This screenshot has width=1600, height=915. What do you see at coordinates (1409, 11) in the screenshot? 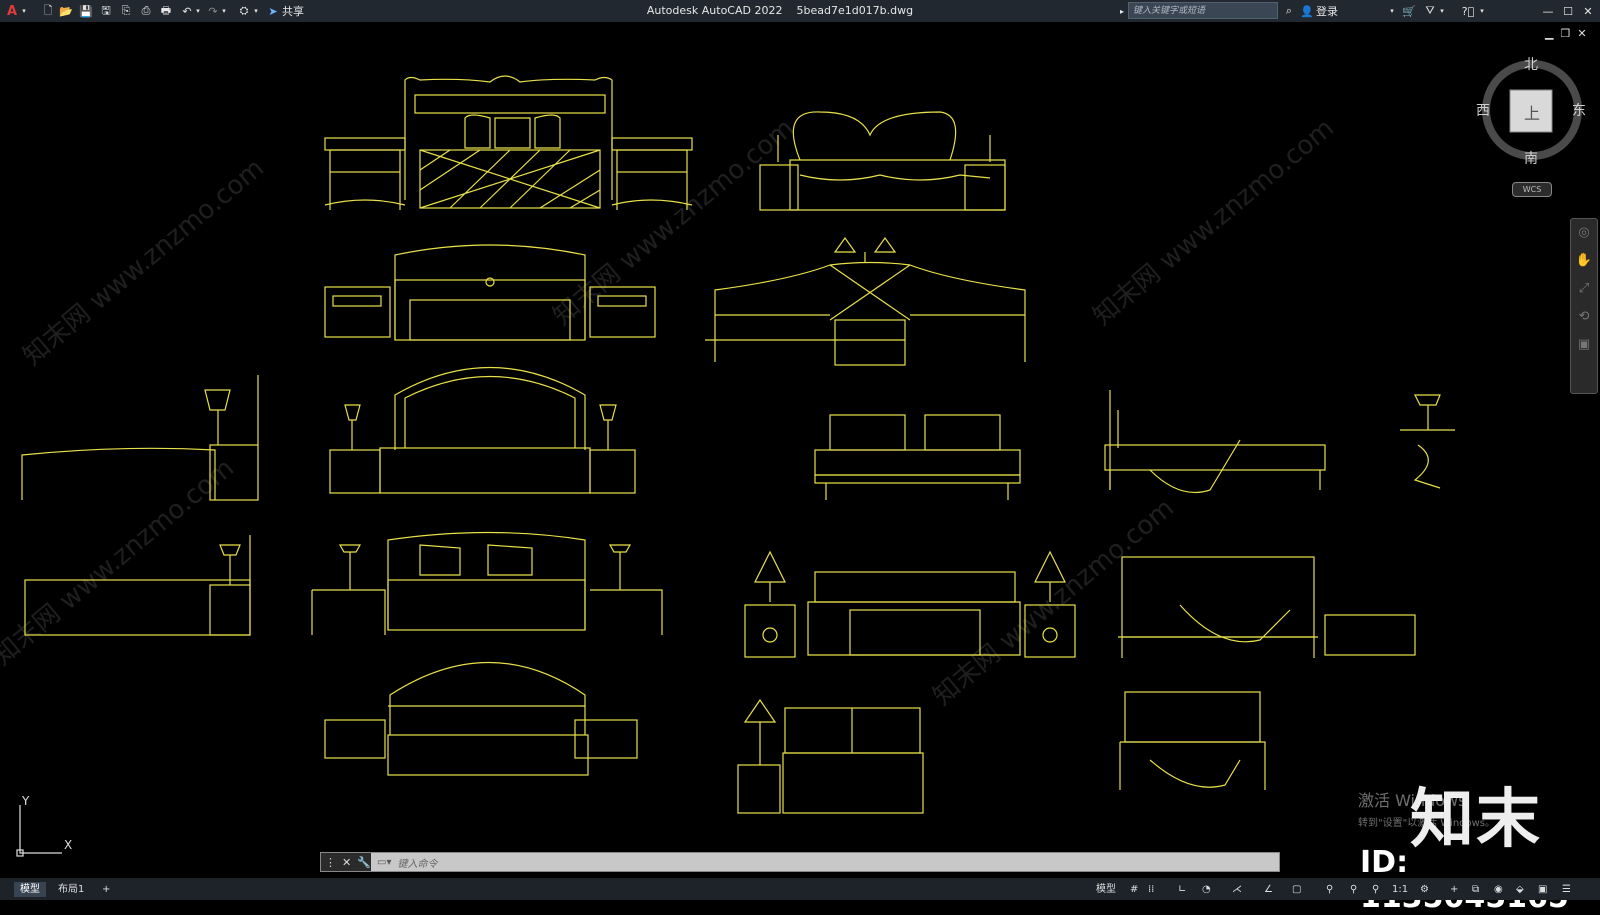
I see `cart-icon: 🛒` at bounding box center [1409, 11].